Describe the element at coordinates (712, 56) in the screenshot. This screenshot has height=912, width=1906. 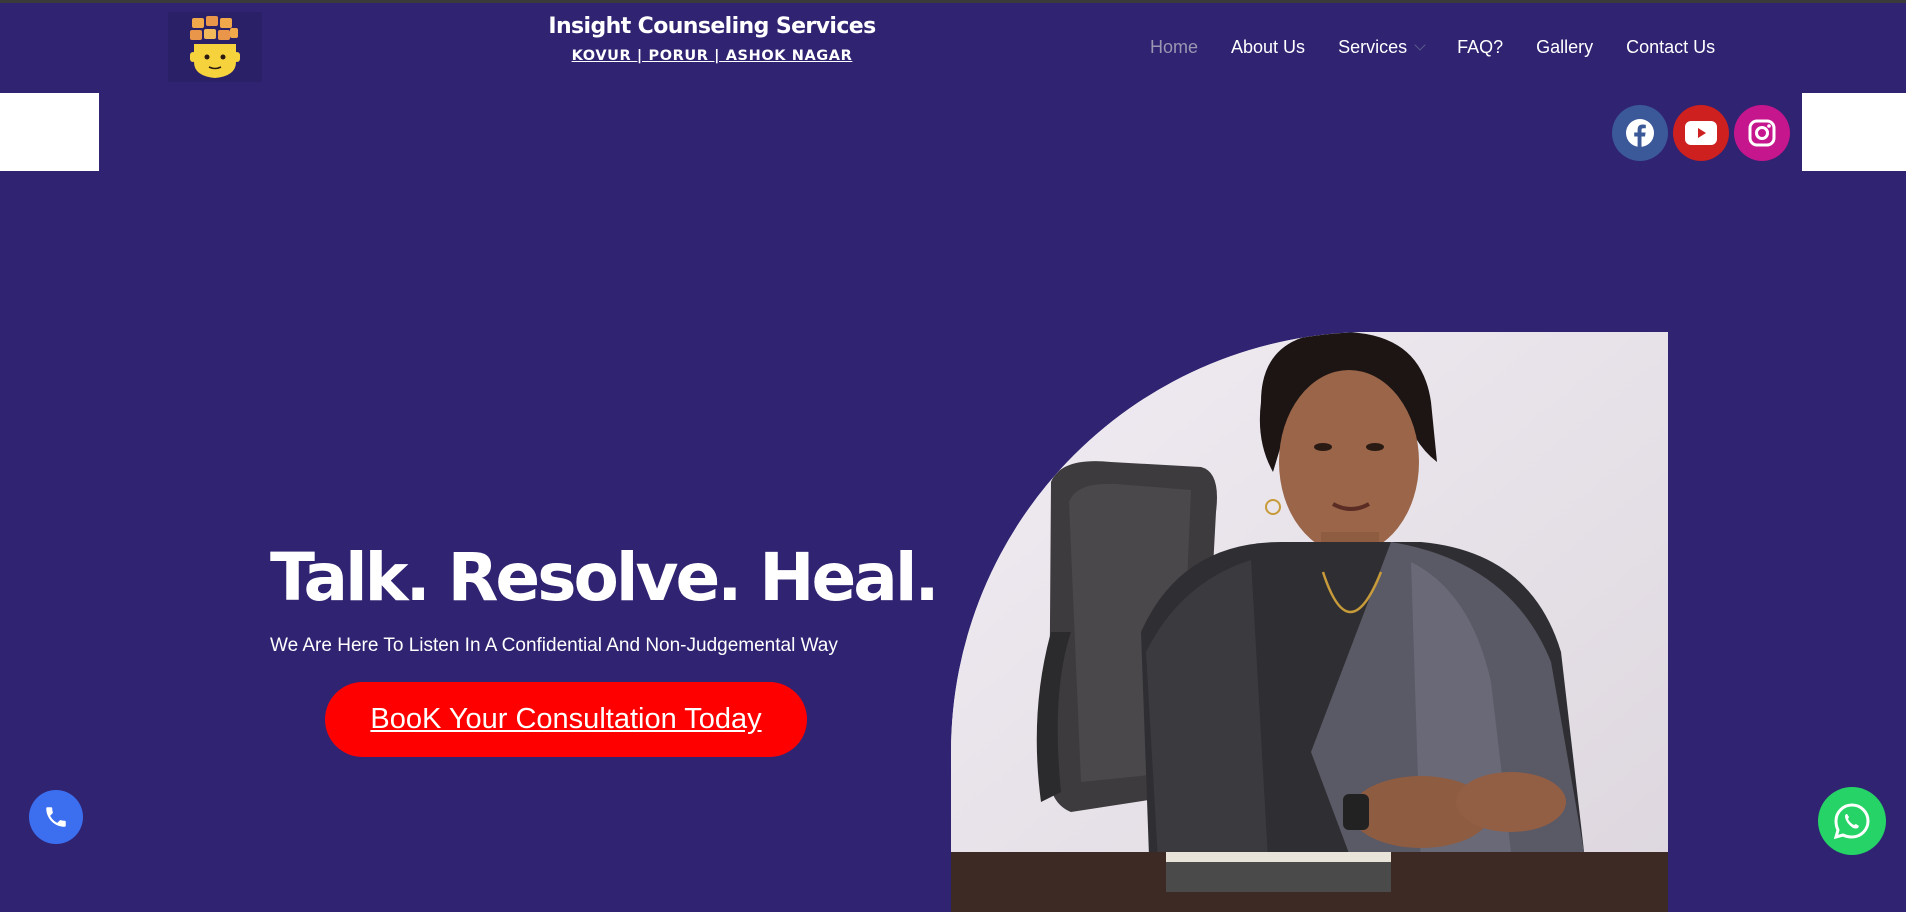
I see `site-locations: KOVUR | PORUR | ASHOK NAGAR` at that location.